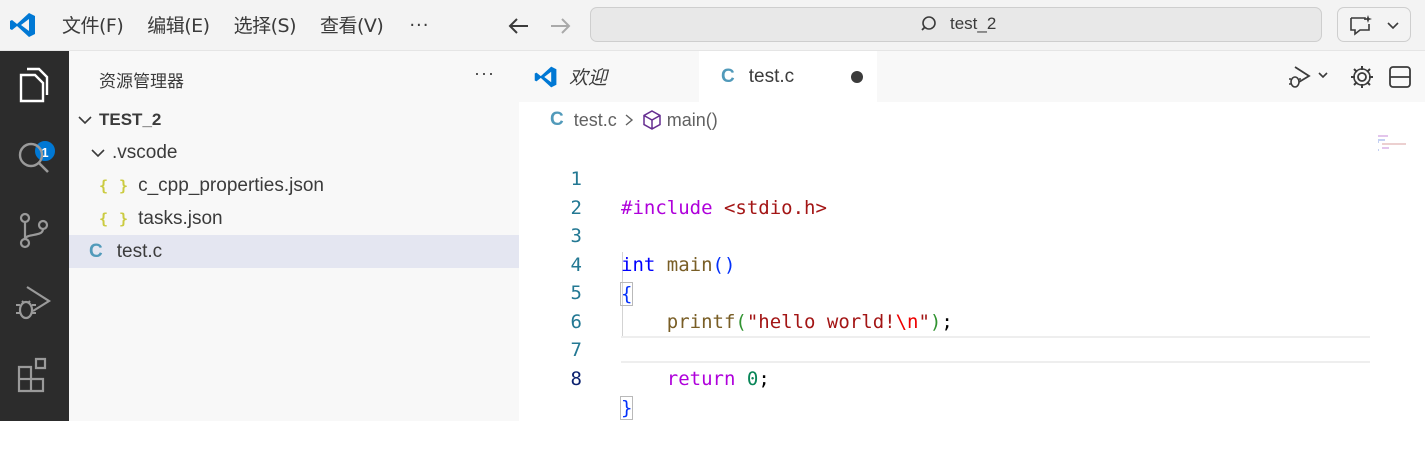 Image resolution: width=1425 pixels, height=452 pixels. I want to click on command-center-search: test_2, so click(956, 24).